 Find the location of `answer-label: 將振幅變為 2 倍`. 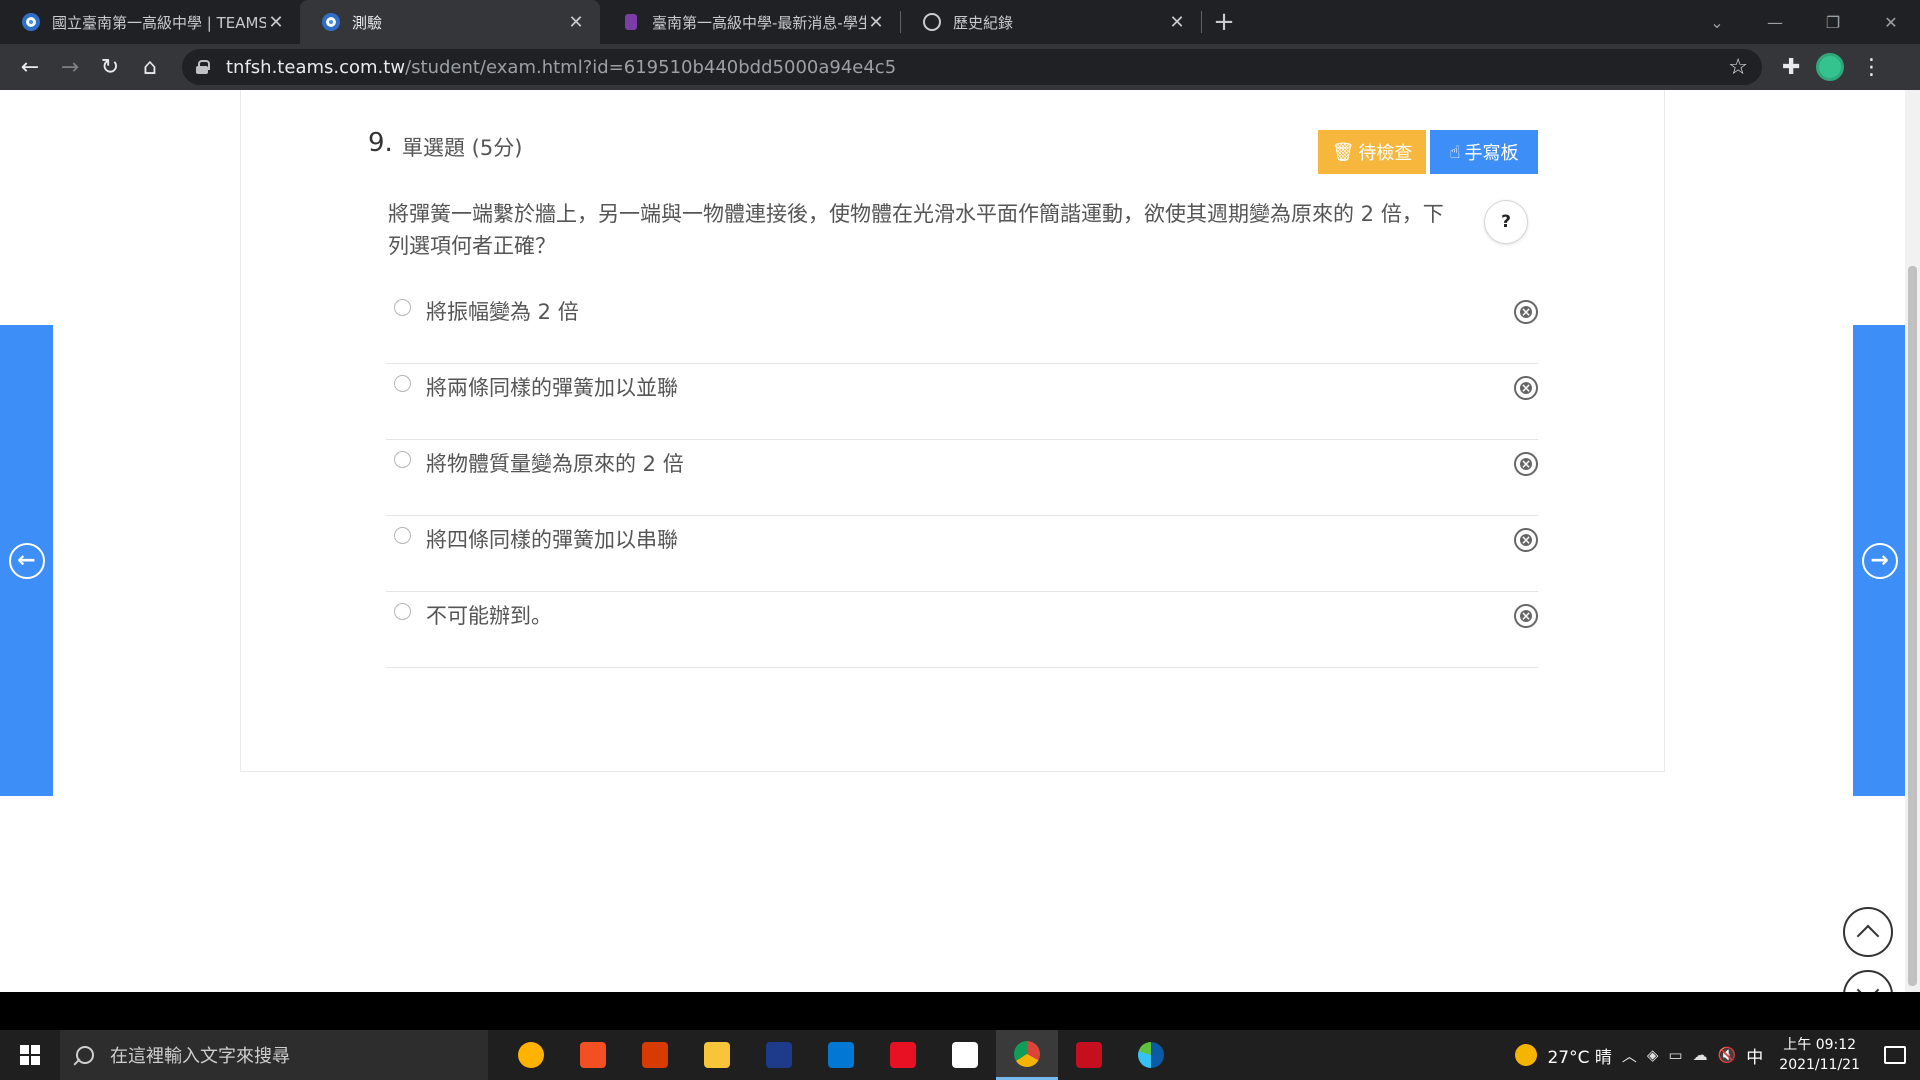

answer-label: 將振幅變為 2 倍 is located at coordinates (502, 312).